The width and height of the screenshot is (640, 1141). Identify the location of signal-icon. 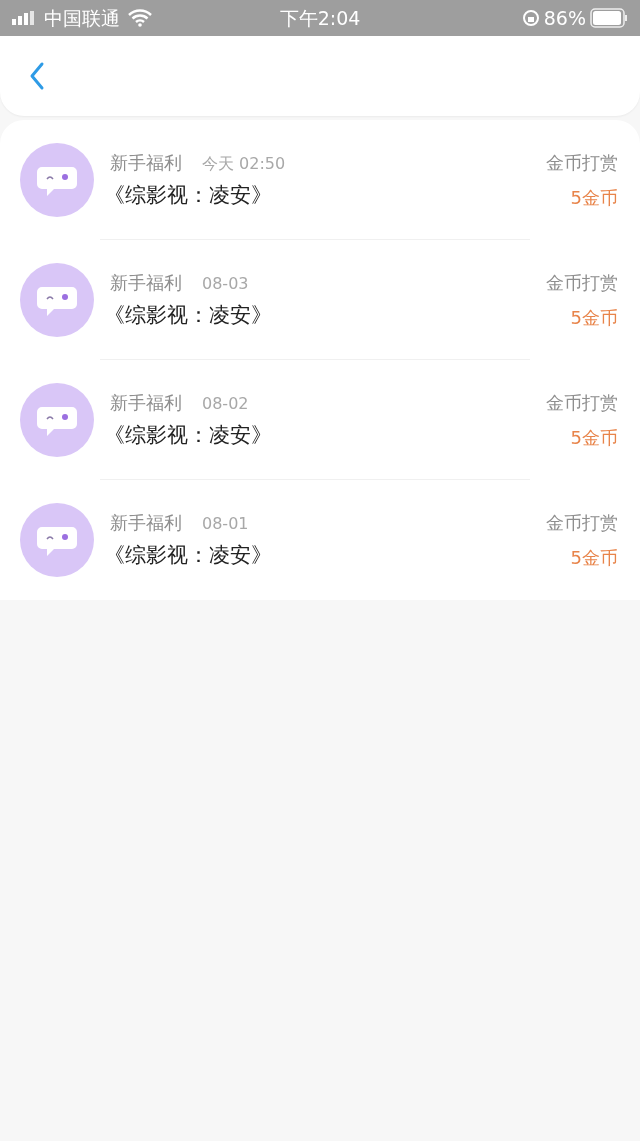
(24, 18).